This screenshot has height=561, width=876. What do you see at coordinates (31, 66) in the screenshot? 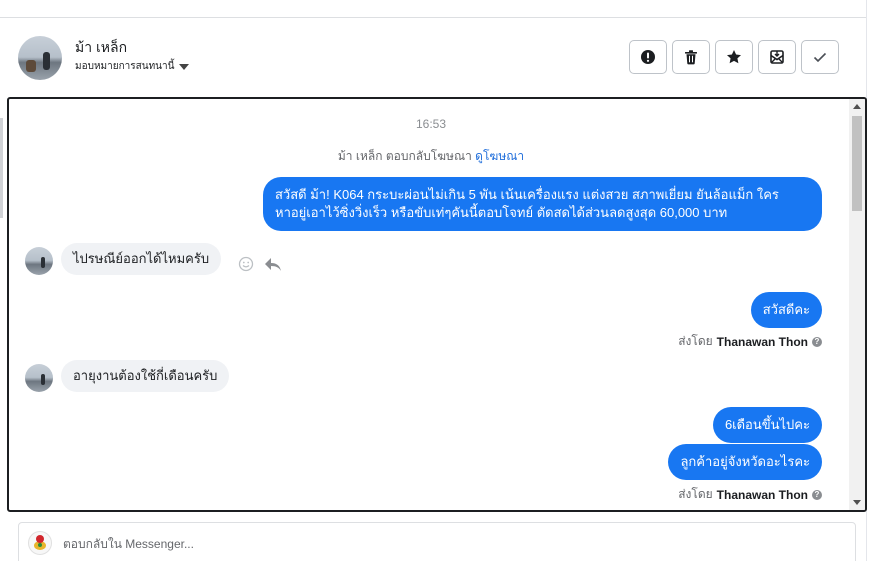
I see `avatar-figure-secondary` at bounding box center [31, 66].